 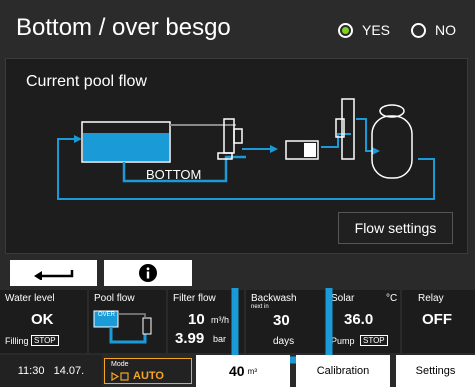 What do you see at coordinates (31, 371) in the screenshot?
I see `clock-time: 11:30` at bounding box center [31, 371].